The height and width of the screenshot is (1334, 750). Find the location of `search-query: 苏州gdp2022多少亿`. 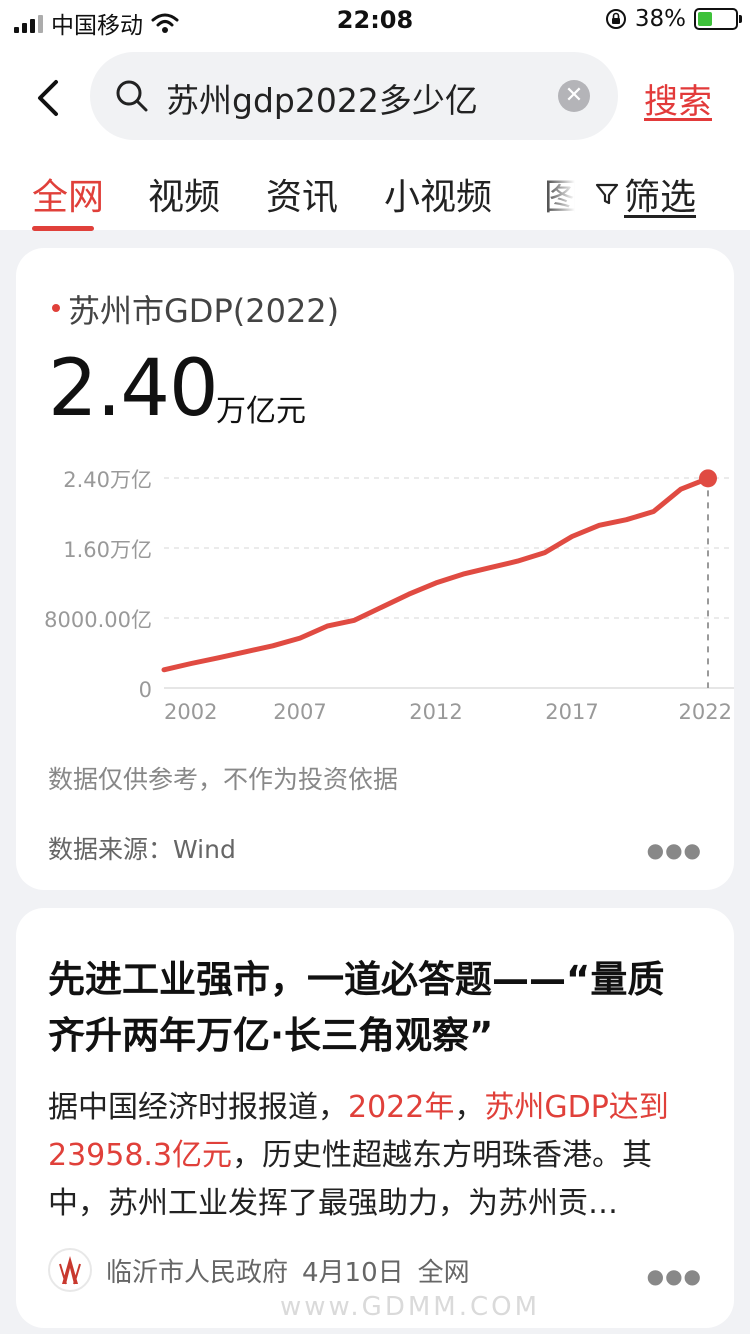

search-query: 苏州gdp2022多少亿 is located at coordinates (322, 98).